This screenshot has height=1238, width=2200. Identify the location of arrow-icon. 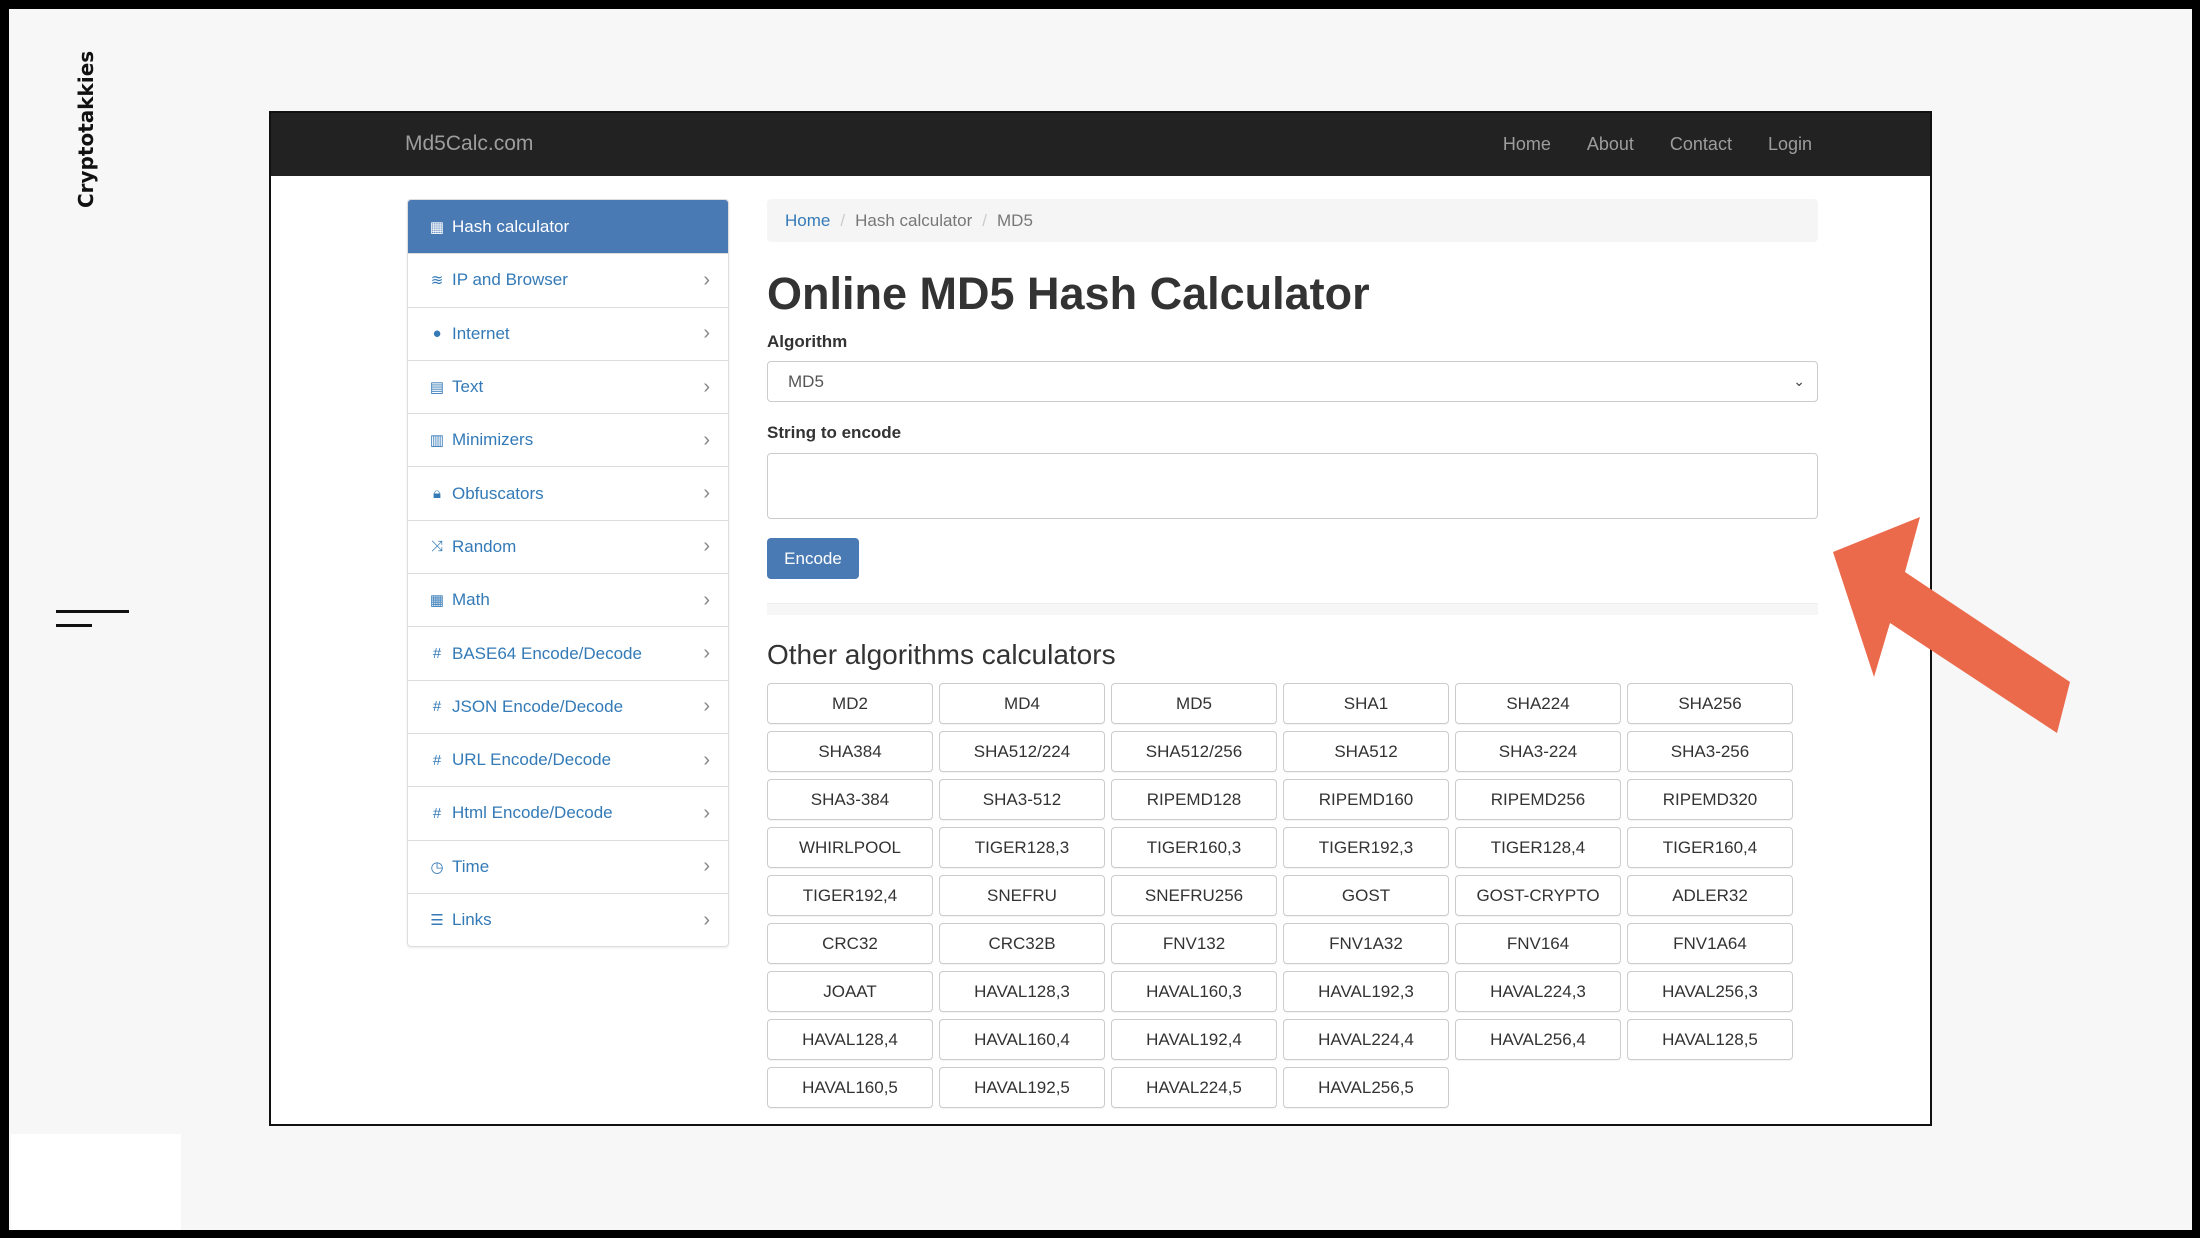
(1951, 625).